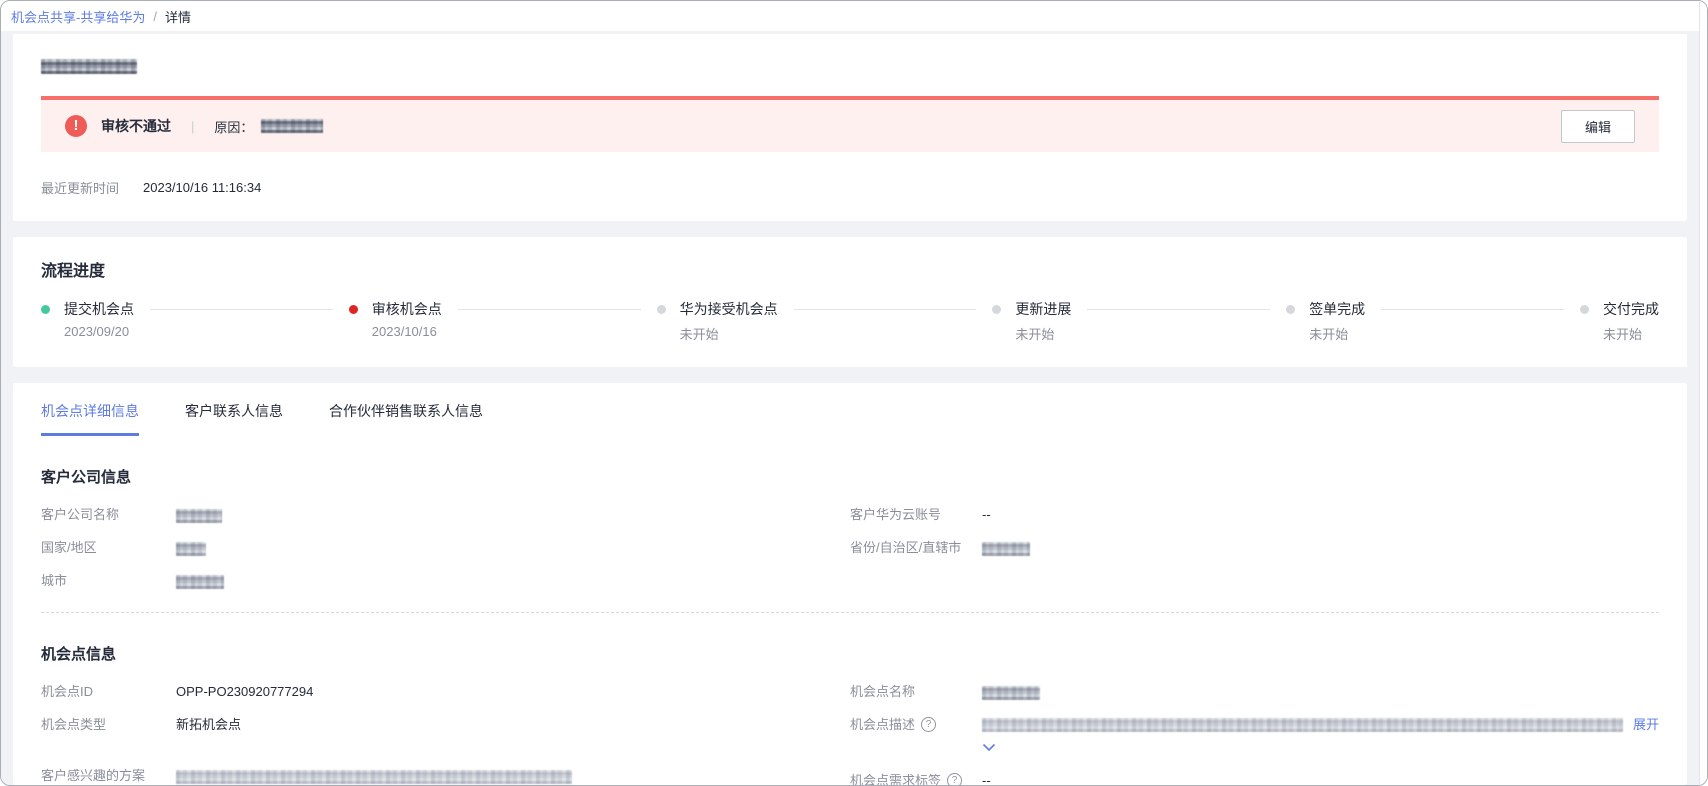 The width and height of the screenshot is (1708, 786). Describe the element at coordinates (850, 612) in the screenshot. I see `section-divider` at that location.